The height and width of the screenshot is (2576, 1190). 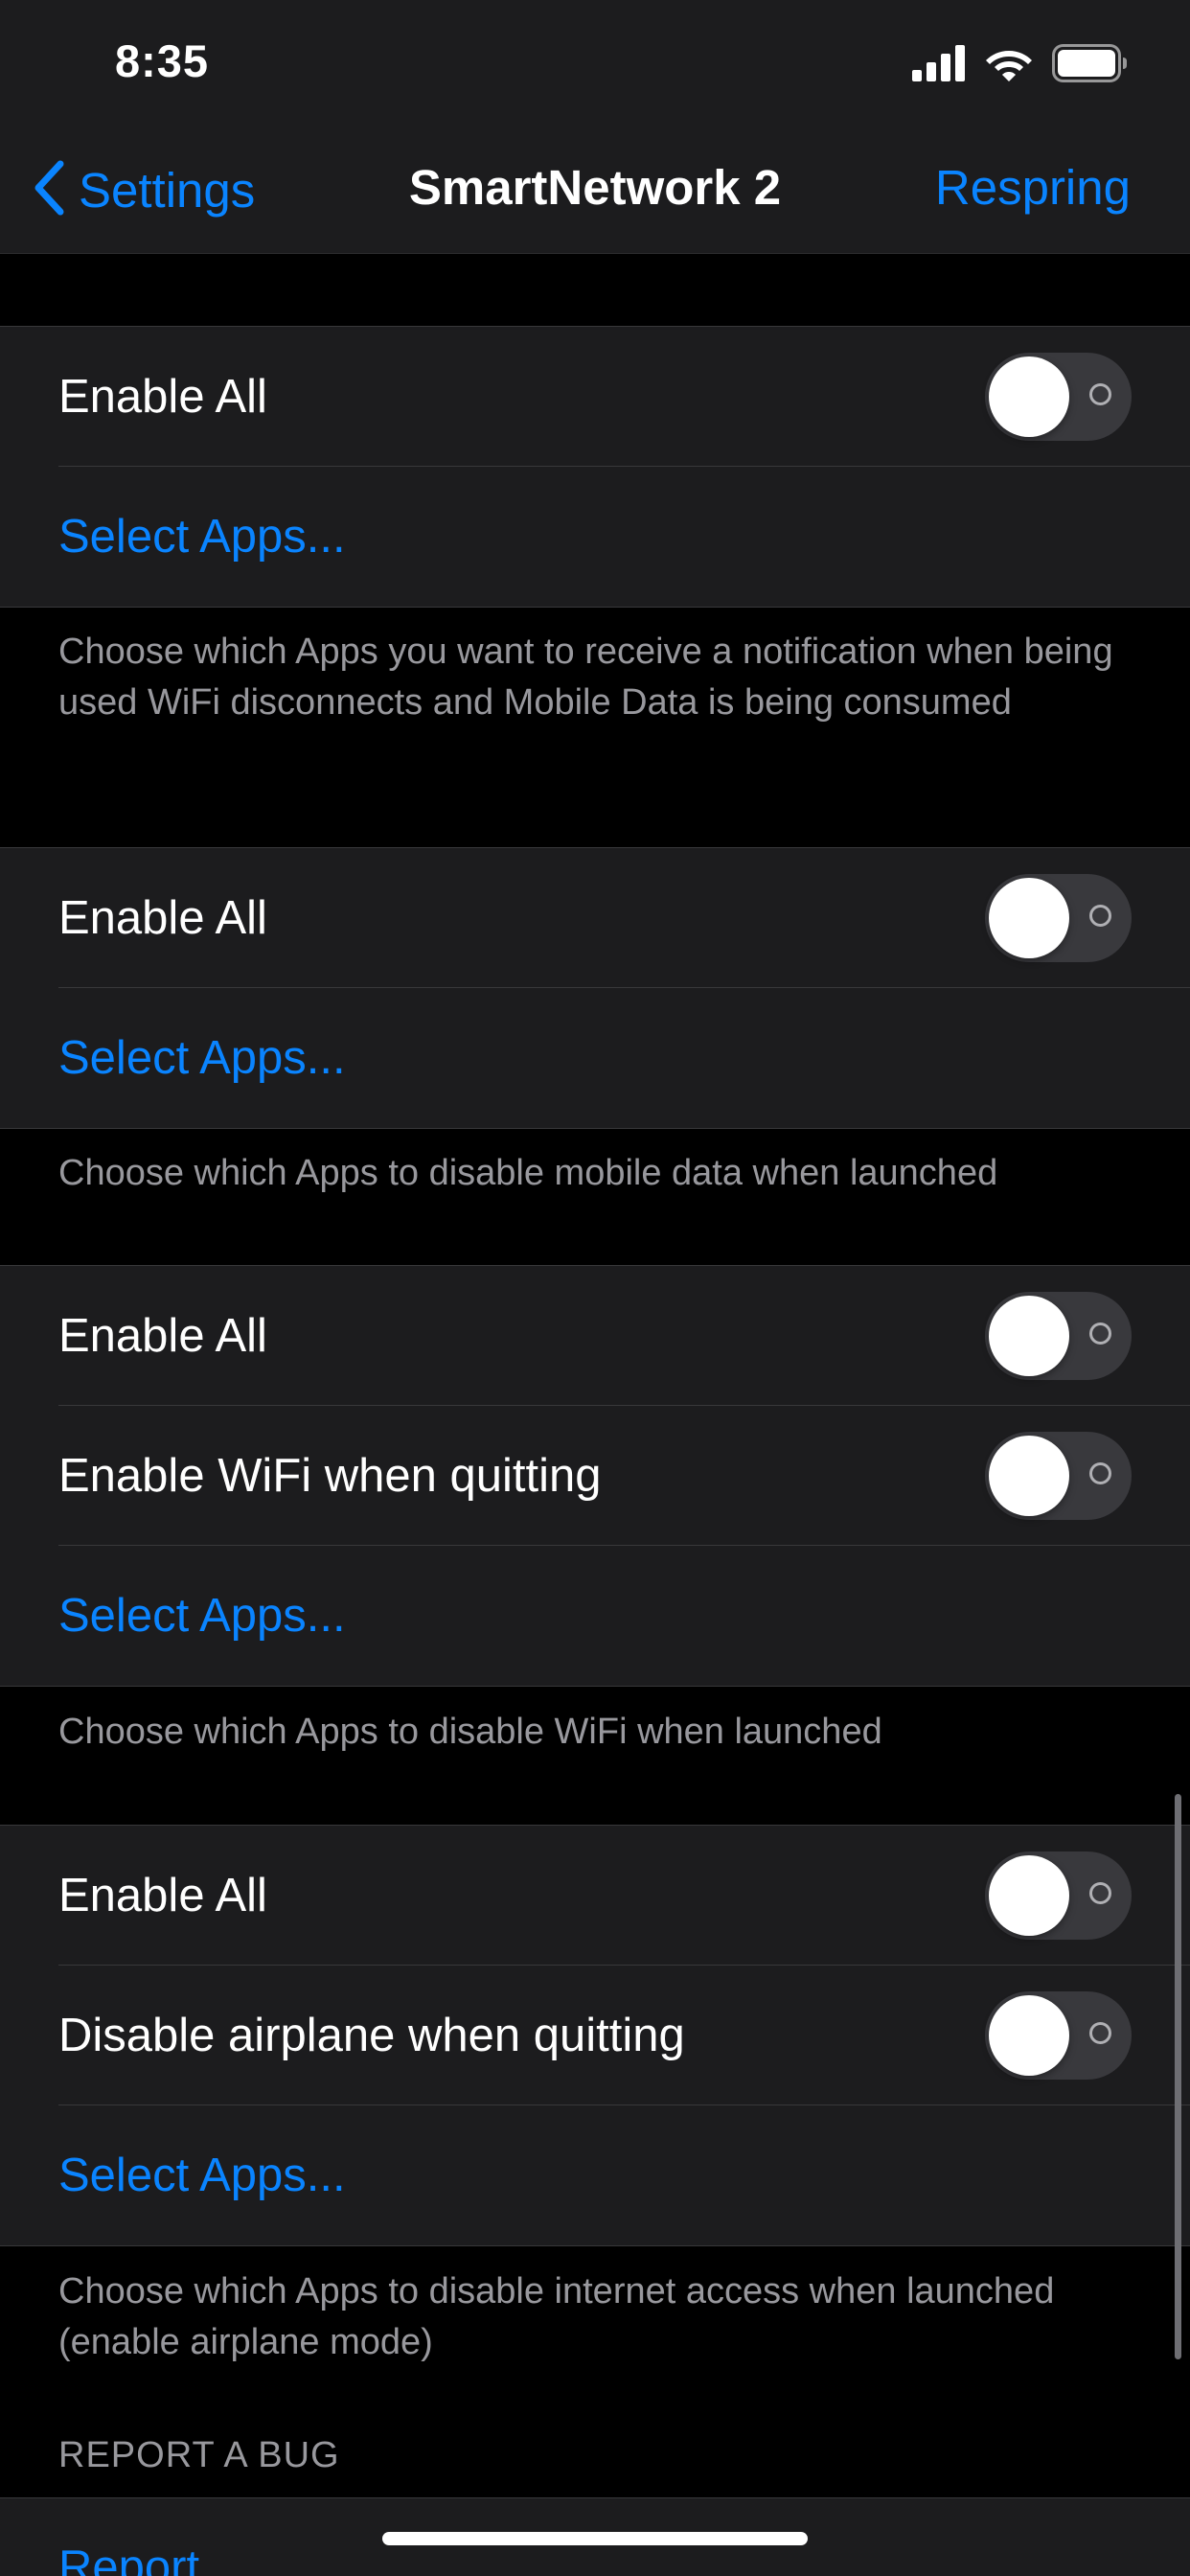 What do you see at coordinates (1009, 65) in the screenshot?
I see `wifi-icon` at bounding box center [1009, 65].